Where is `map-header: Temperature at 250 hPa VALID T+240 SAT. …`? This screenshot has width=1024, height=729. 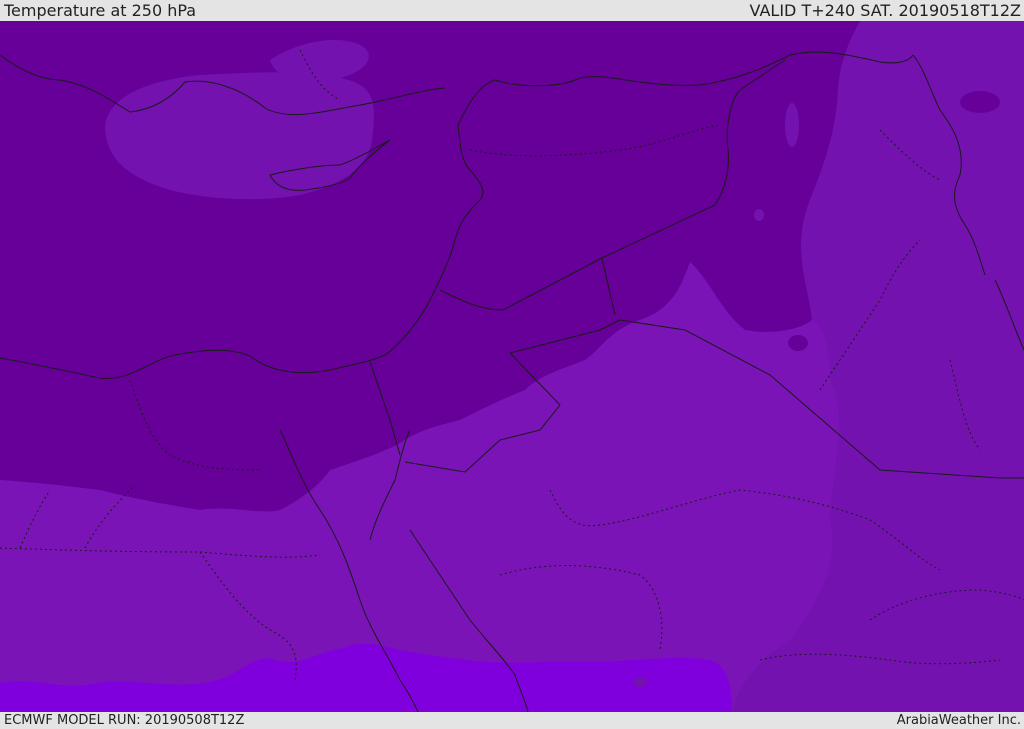
map-header: Temperature at 250 hPa VALID T+240 SAT. … is located at coordinates (512, 10).